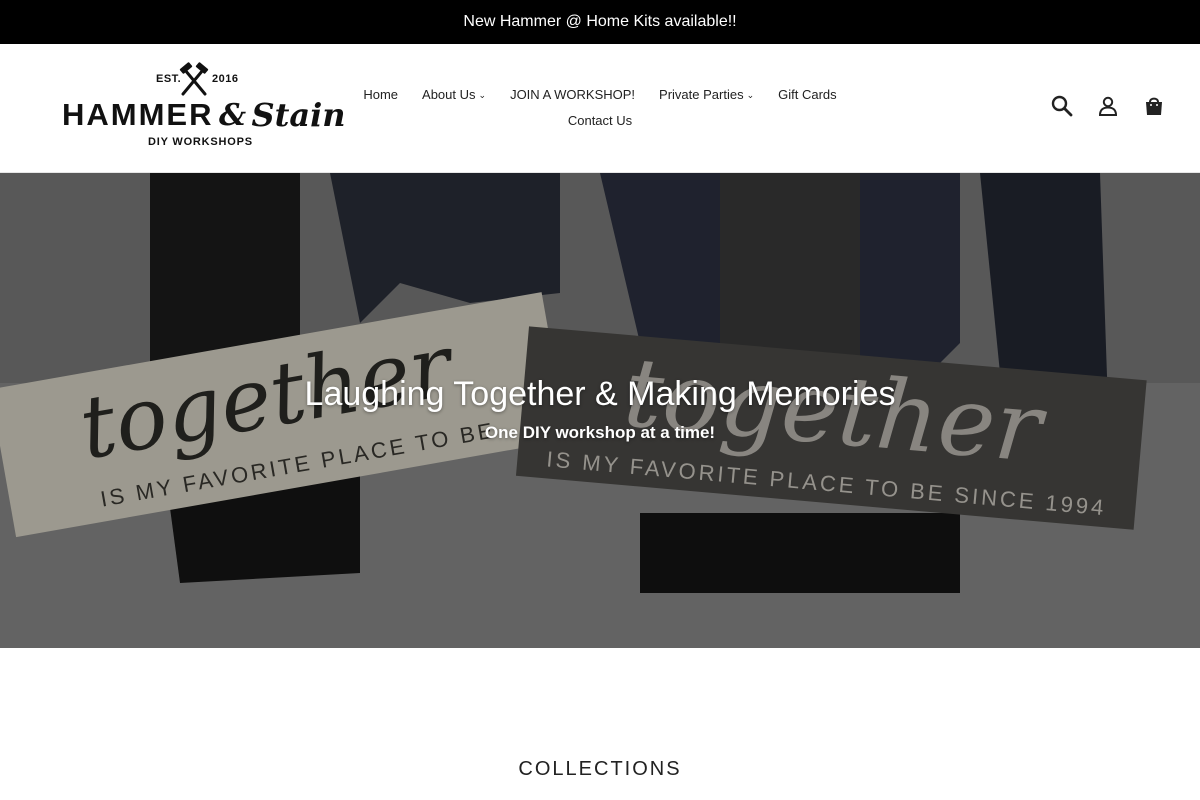 This screenshot has height=800, width=1200. Describe the element at coordinates (600, 432) in the screenshot. I see `hero-subtitle: One DIY workshop at a time!` at that location.